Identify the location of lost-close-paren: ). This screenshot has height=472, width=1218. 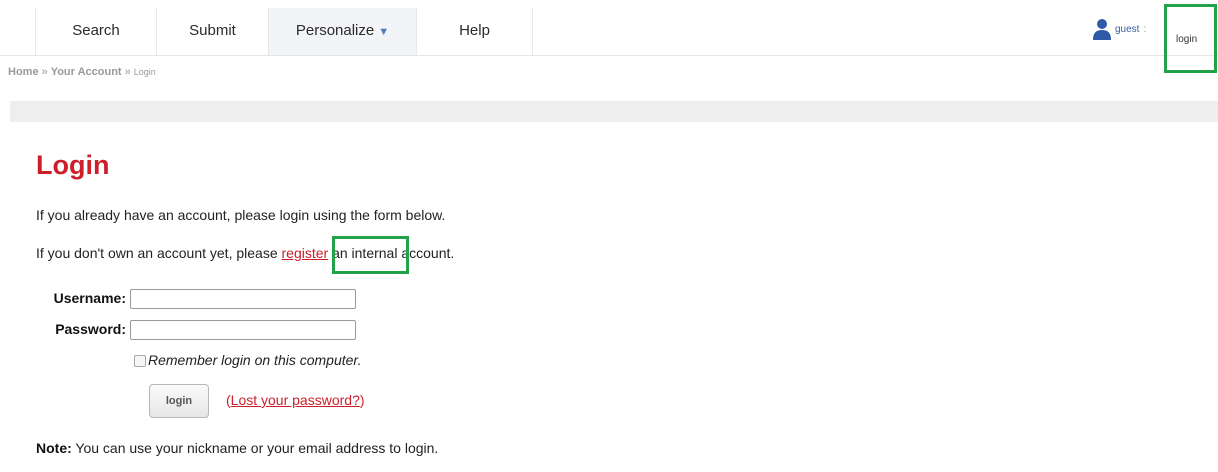
(362, 400).